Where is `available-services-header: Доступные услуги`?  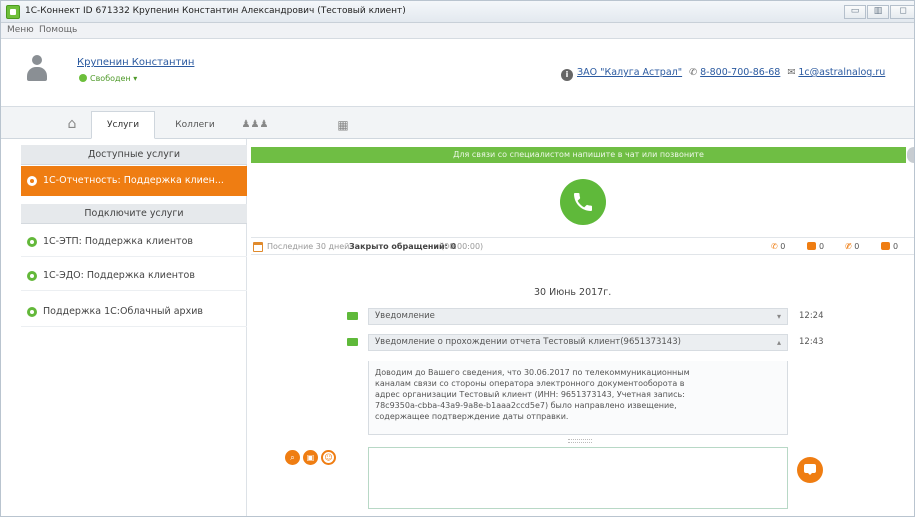
available-services-header: Доступные услуги is located at coordinates (134, 155).